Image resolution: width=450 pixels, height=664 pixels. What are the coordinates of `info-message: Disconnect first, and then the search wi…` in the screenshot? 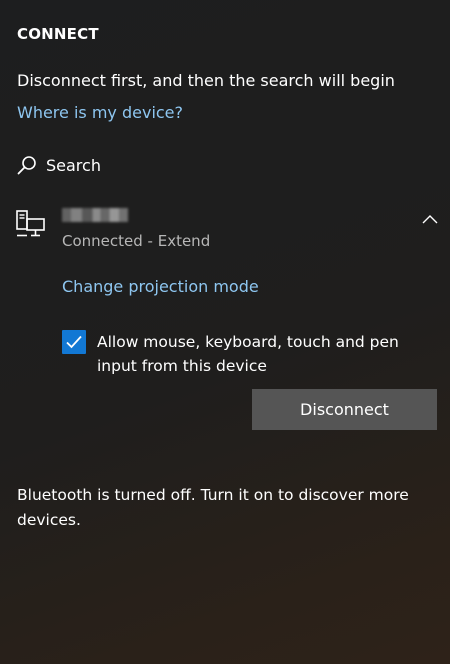 It's located at (206, 80).